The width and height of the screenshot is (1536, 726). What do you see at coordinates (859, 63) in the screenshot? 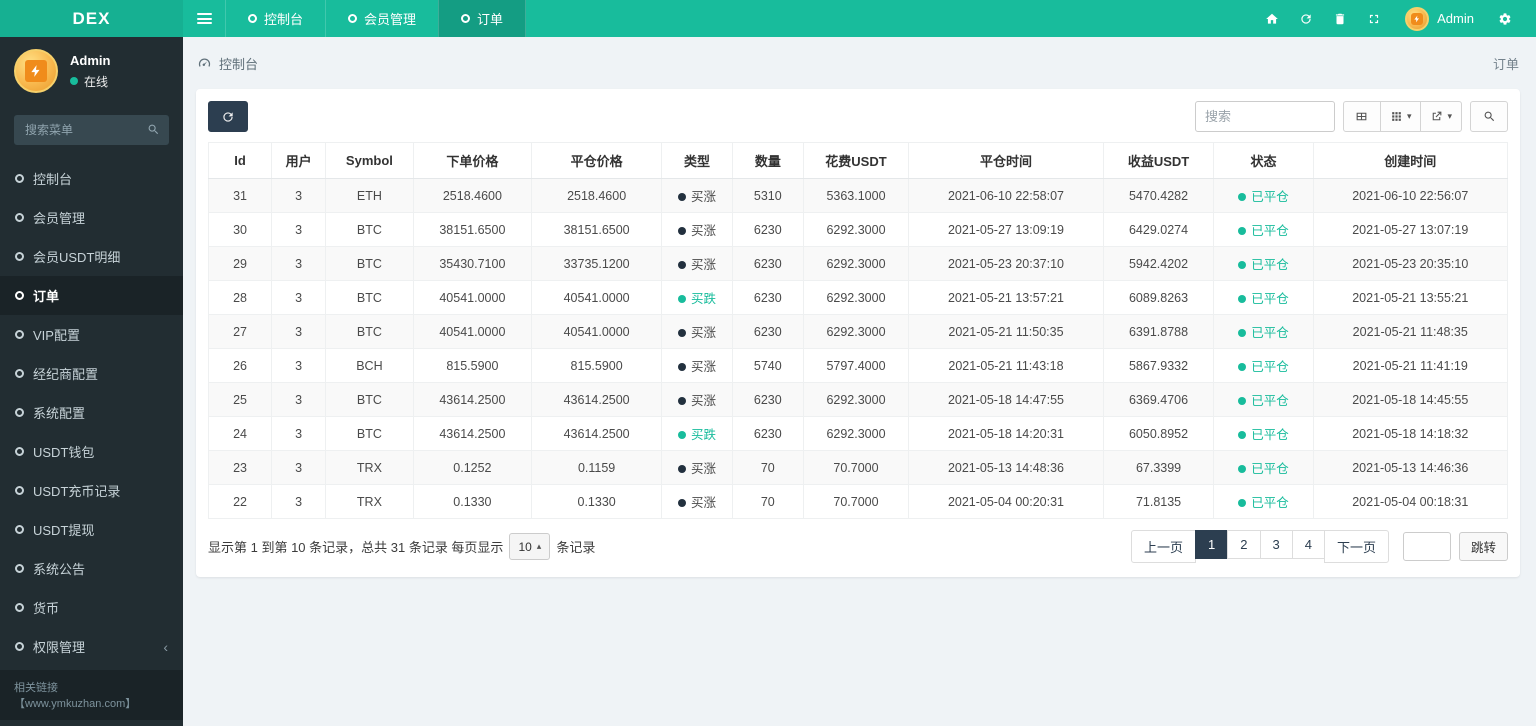
I see `breadcrumb: 控制台 订单` at bounding box center [859, 63].